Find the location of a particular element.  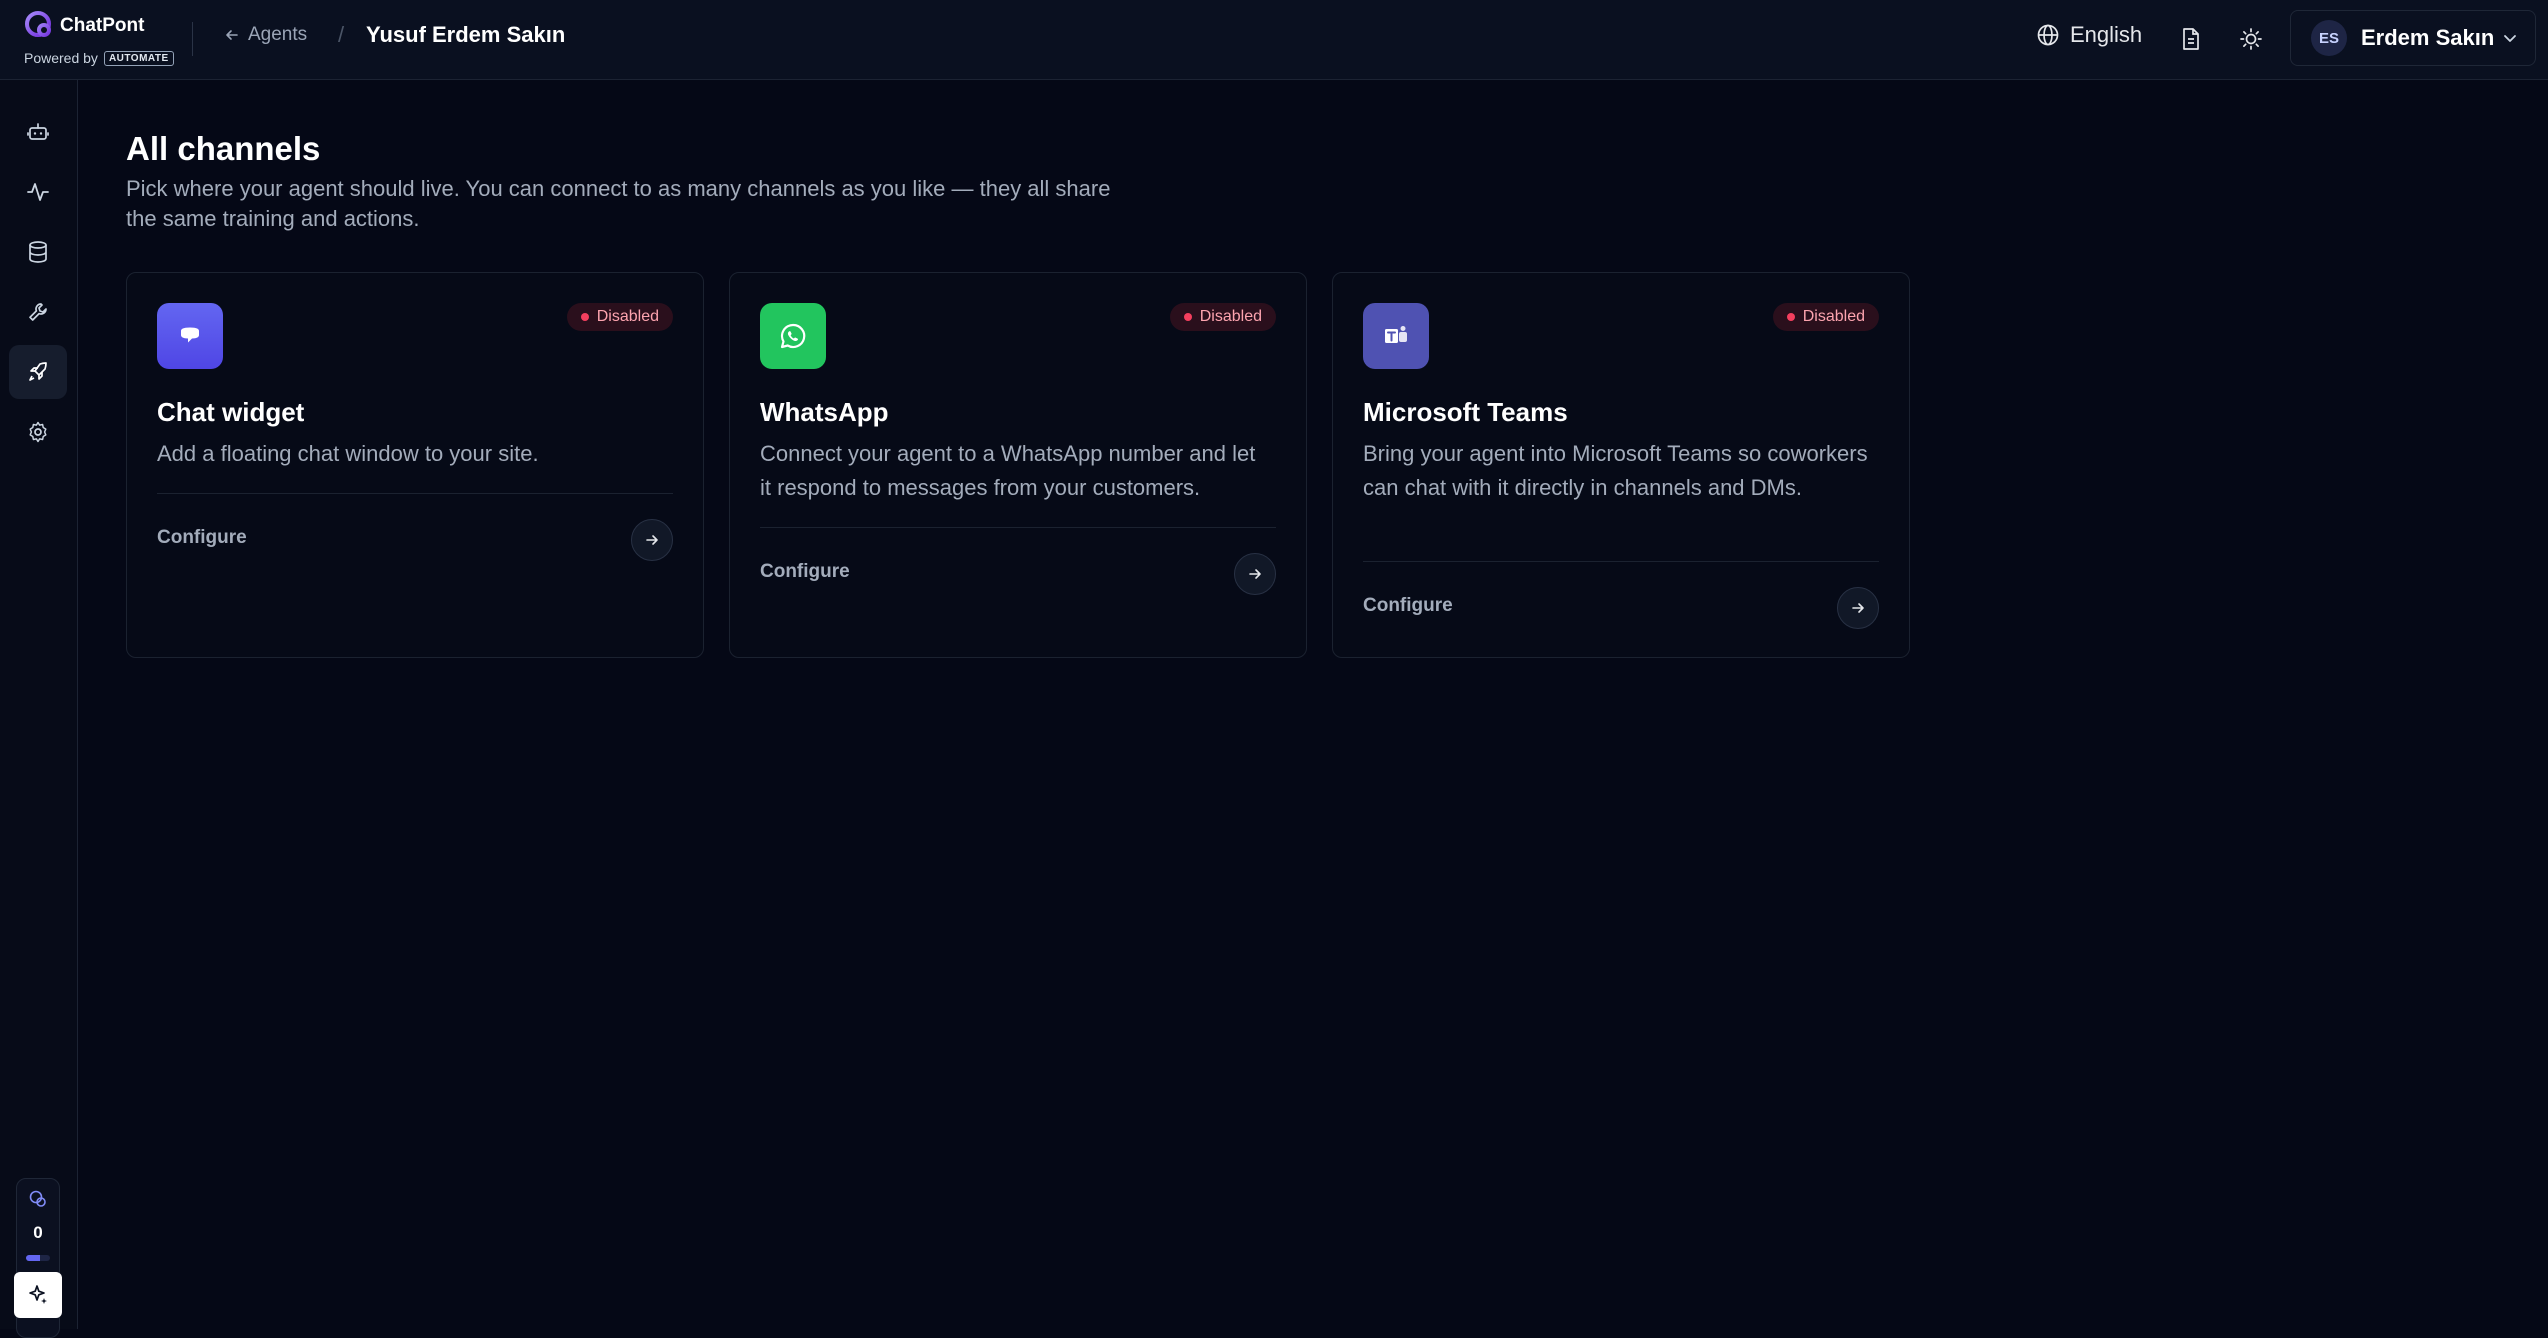

chat-bubble-icon is located at coordinates (190, 335).